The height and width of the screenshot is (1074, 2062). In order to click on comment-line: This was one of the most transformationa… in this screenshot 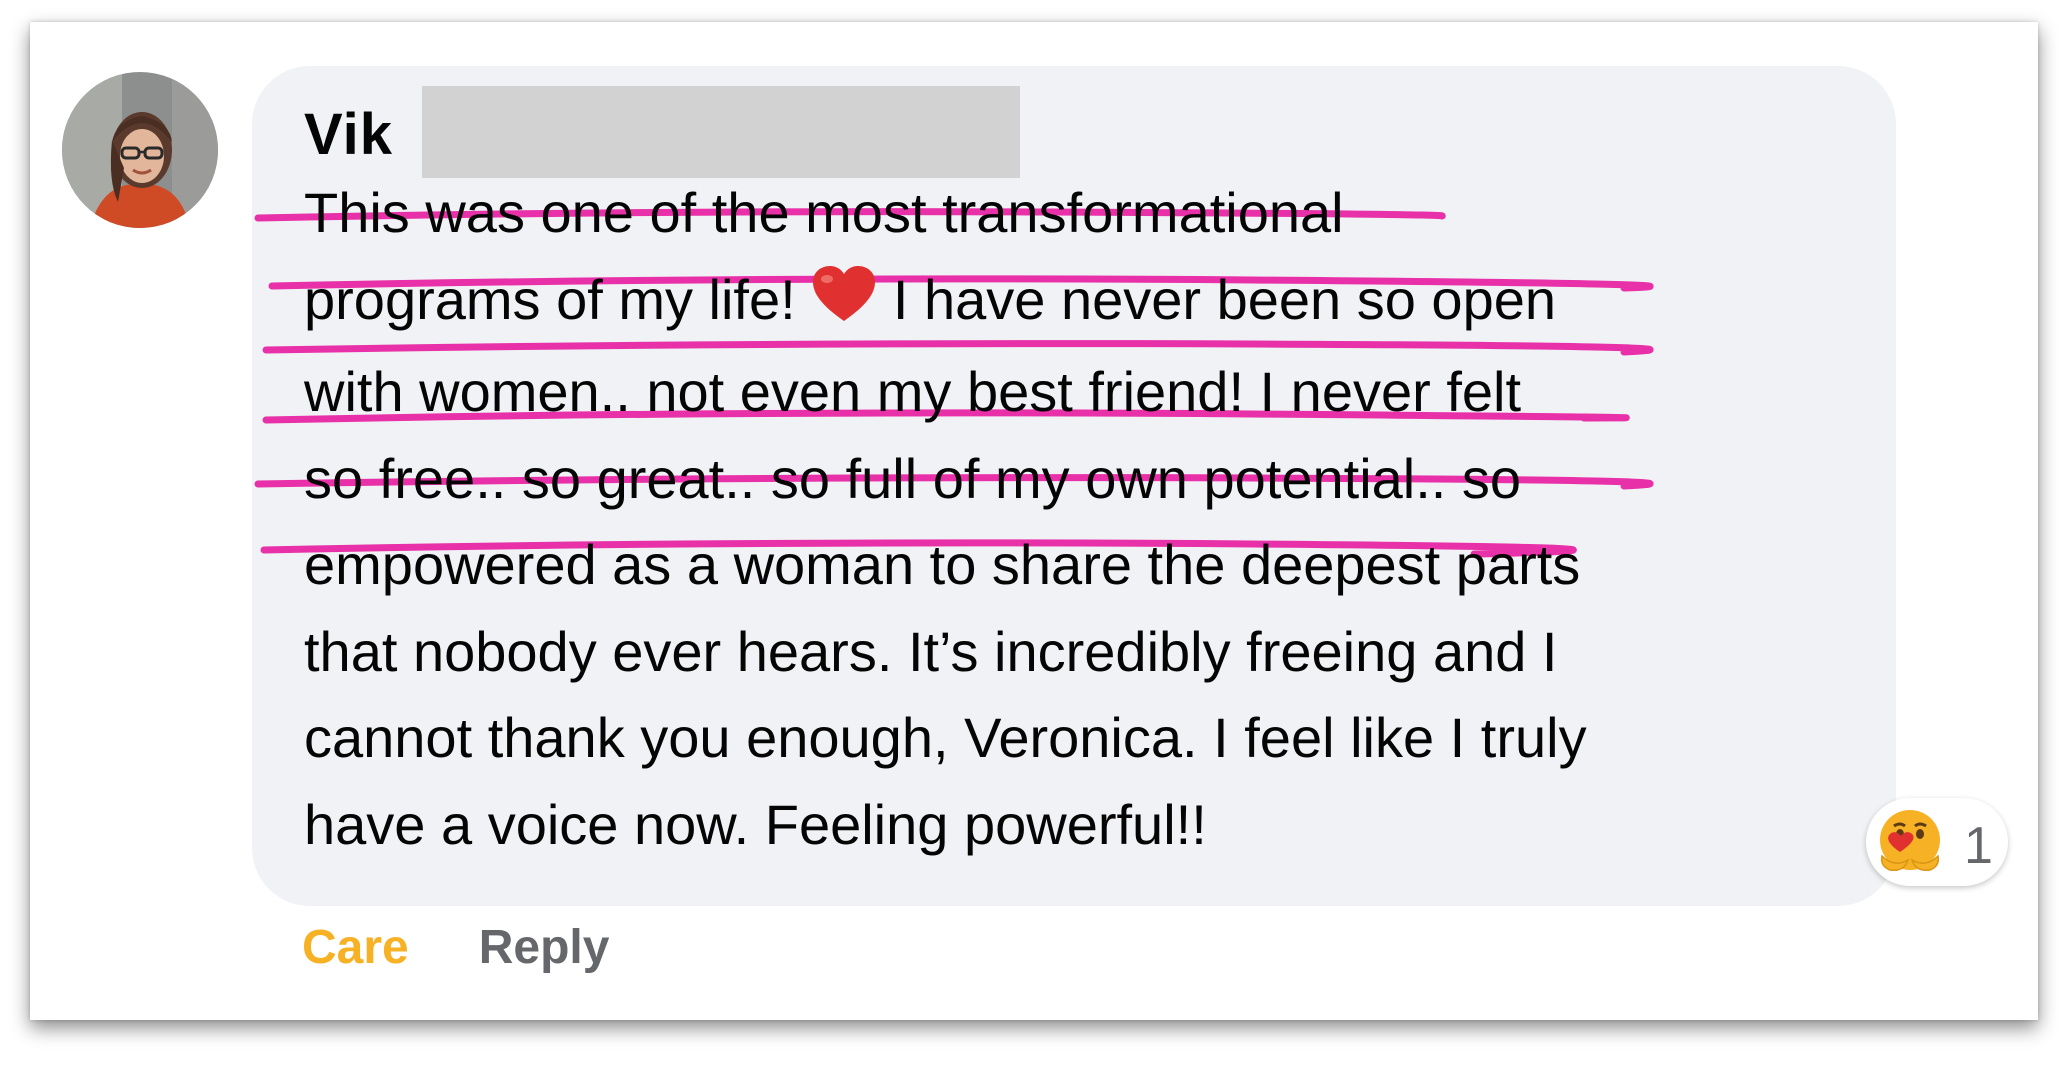, I will do `click(824, 212)`.